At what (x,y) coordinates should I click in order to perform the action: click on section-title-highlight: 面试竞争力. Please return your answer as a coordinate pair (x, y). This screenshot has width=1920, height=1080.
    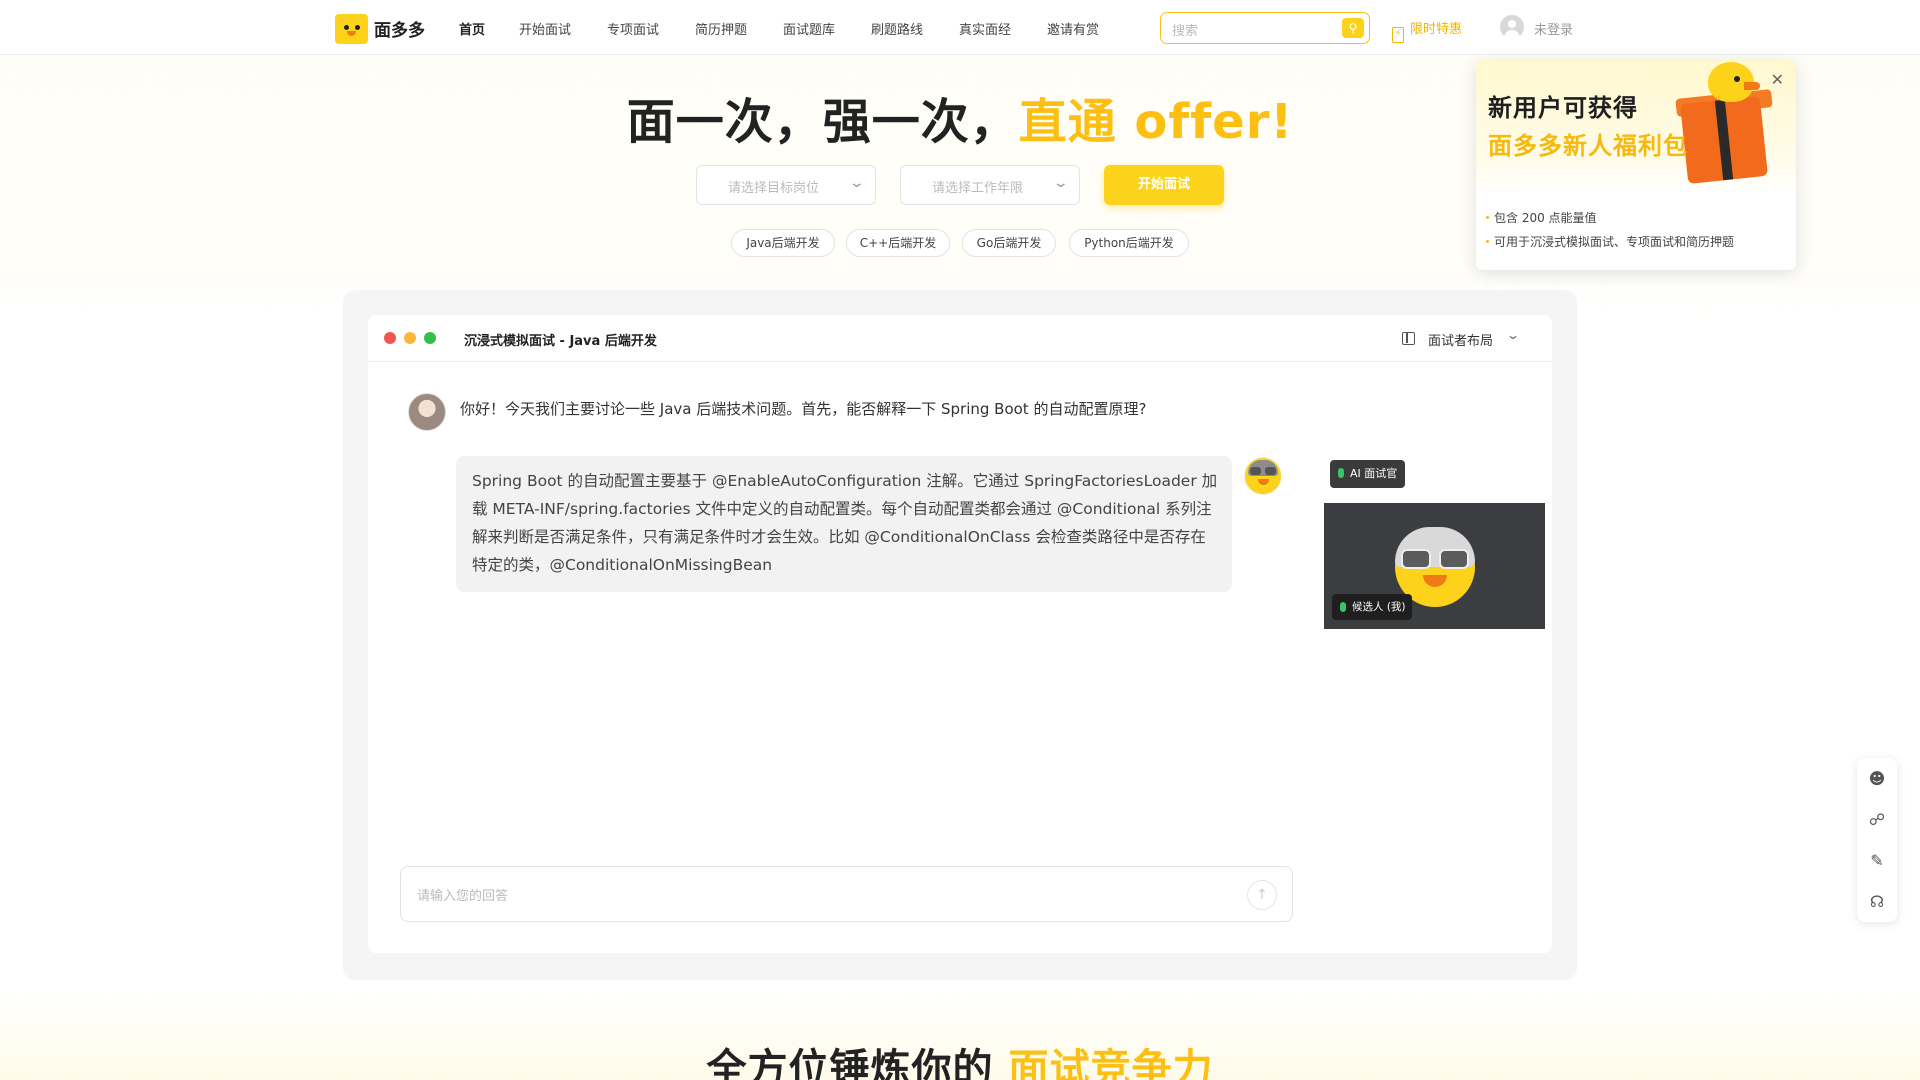
    Looking at the image, I should click on (1111, 1063).